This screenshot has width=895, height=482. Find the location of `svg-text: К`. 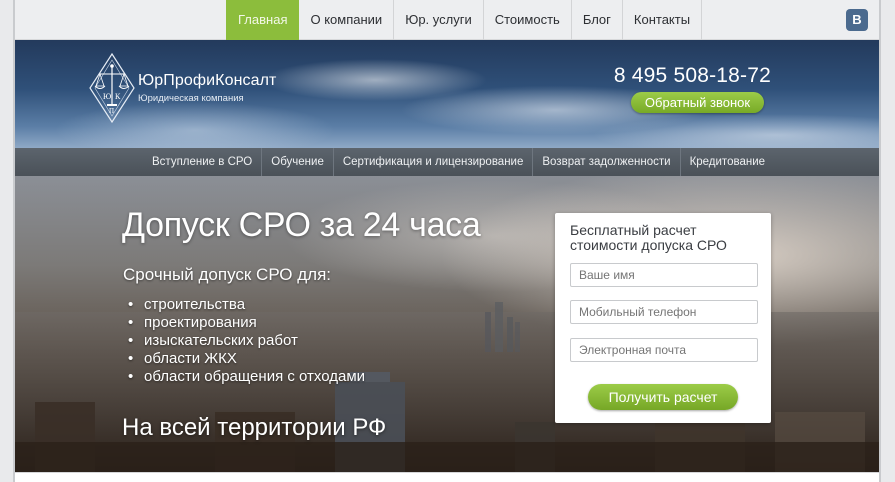

svg-text: К is located at coordinates (118, 96).